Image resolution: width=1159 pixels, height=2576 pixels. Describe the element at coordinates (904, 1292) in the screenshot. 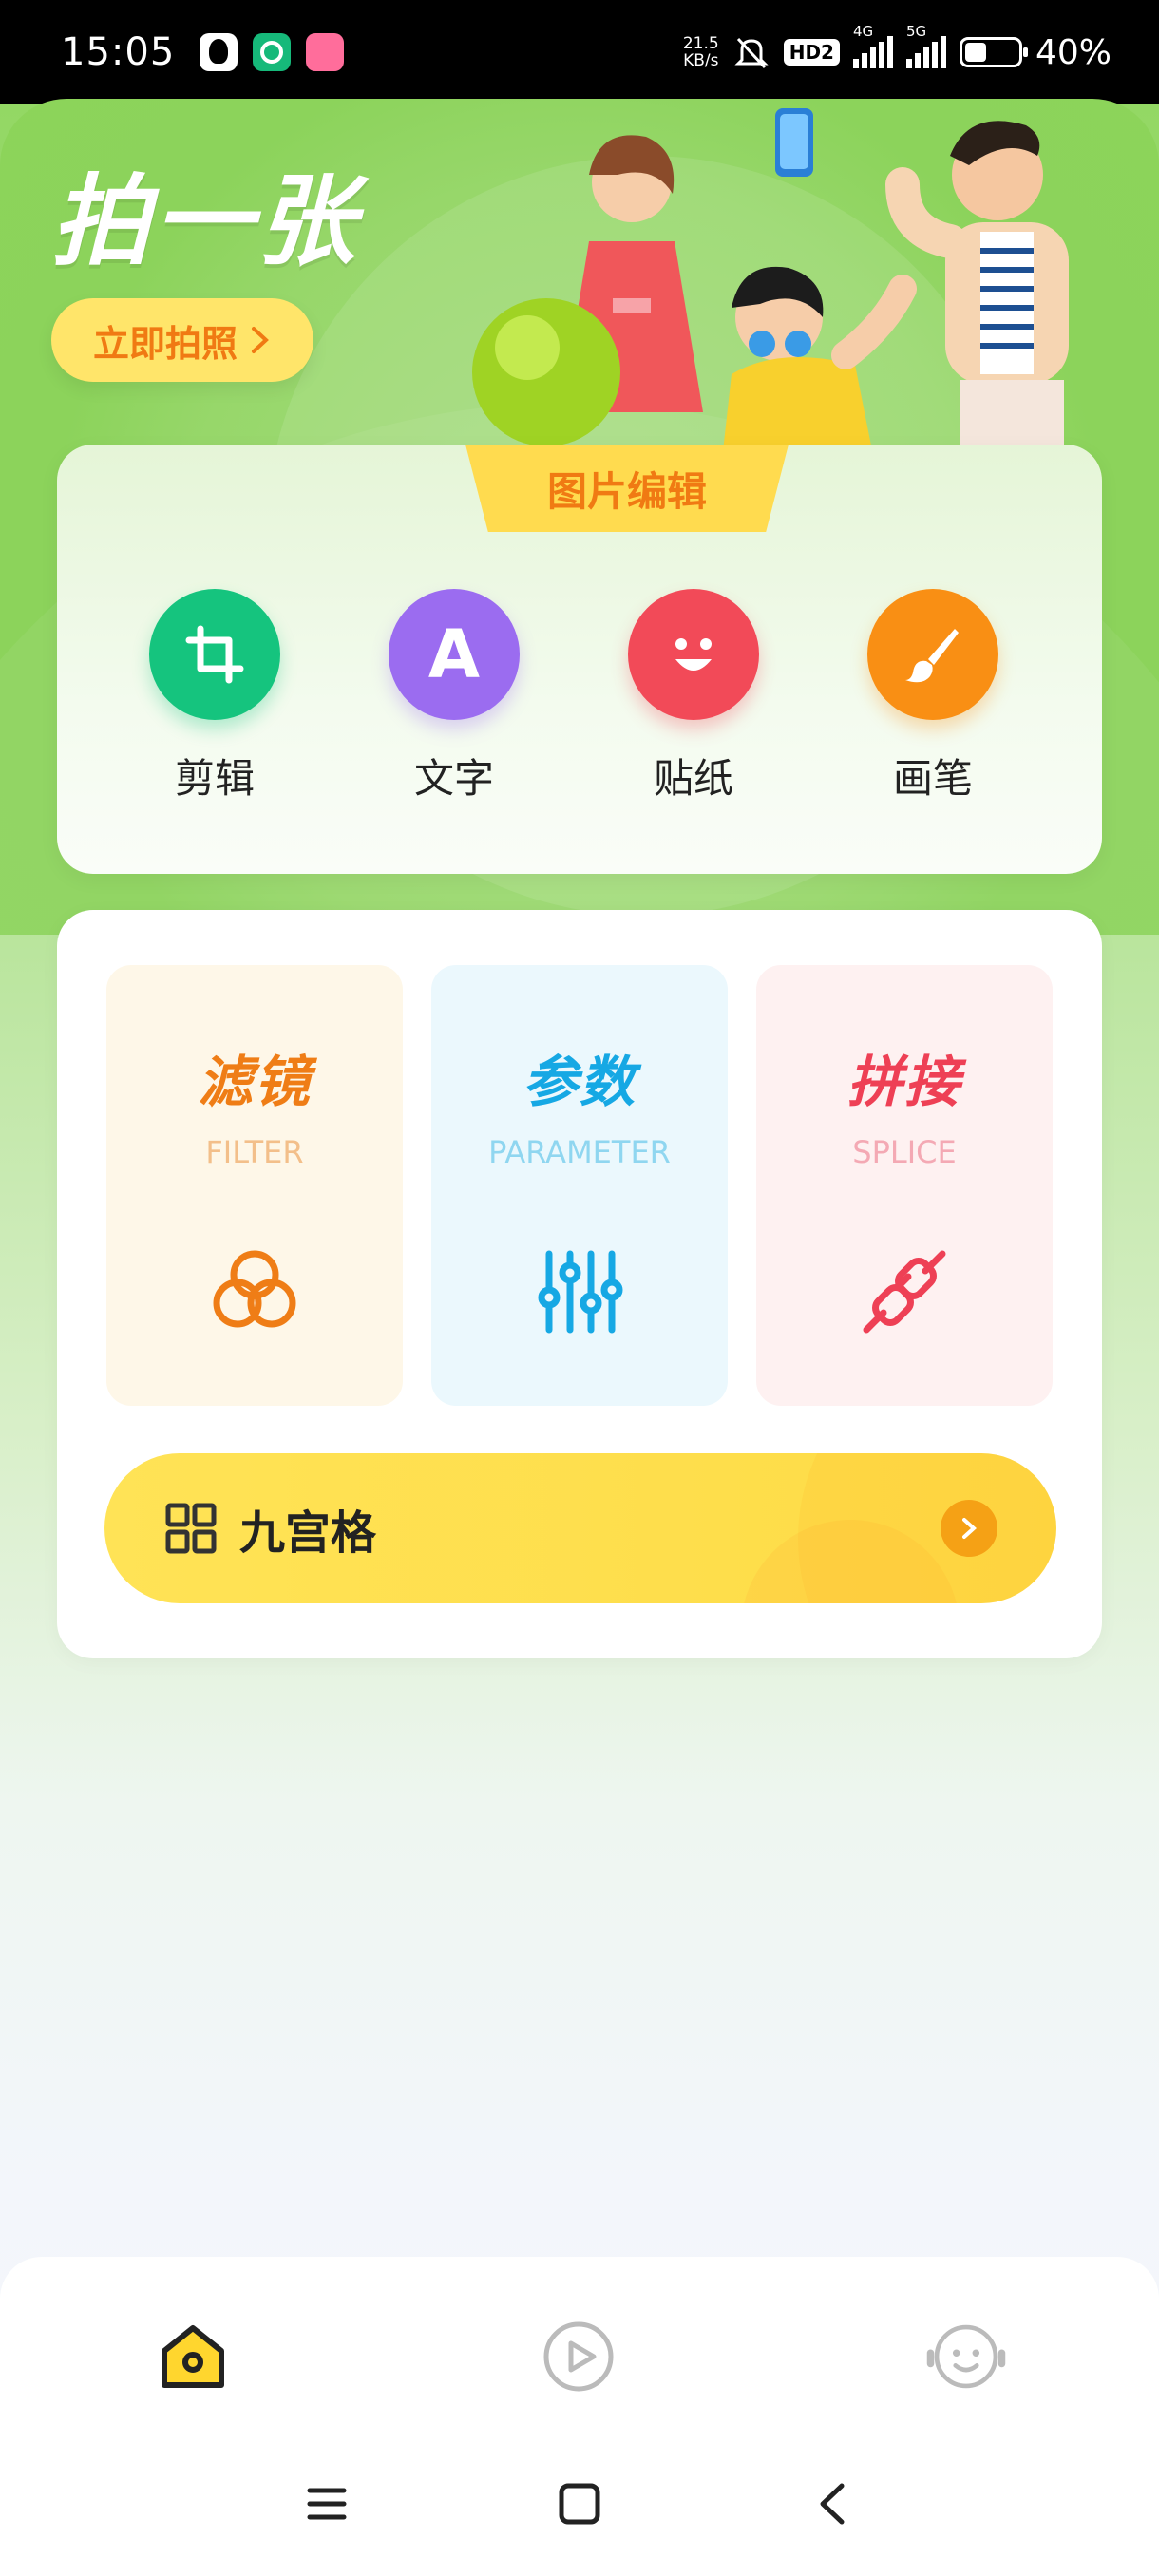

I see `plug-link-icon` at that location.